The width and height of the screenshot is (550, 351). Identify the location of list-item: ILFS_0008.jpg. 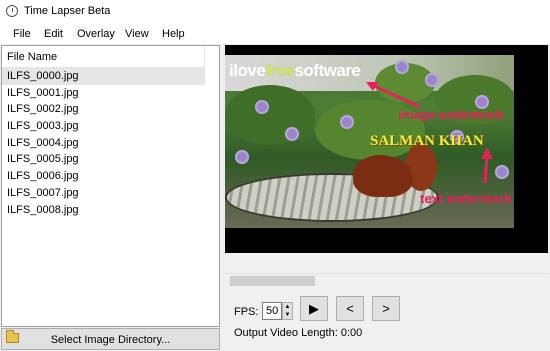
(103, 210).